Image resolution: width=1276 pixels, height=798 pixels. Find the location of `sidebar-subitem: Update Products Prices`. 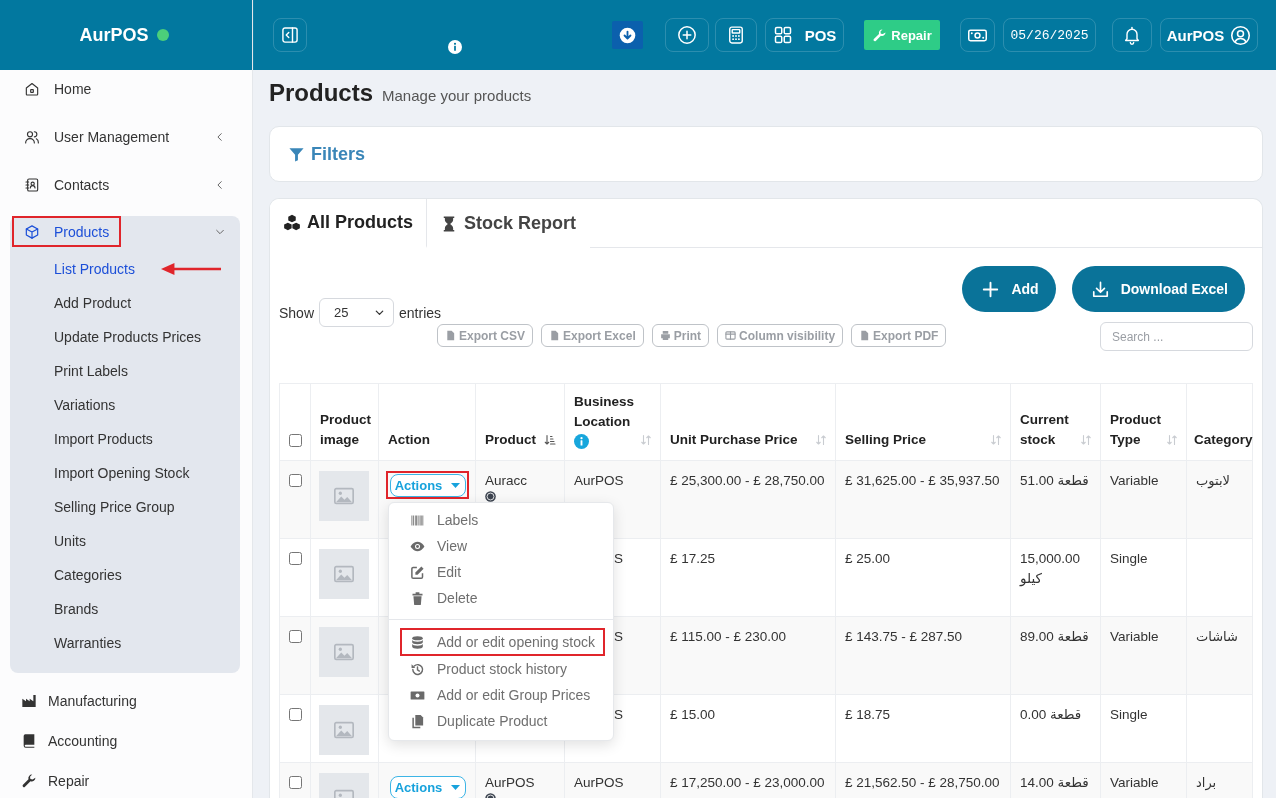

sidebar-subitem: Update Products Prices is located at coordinates (128, 337).